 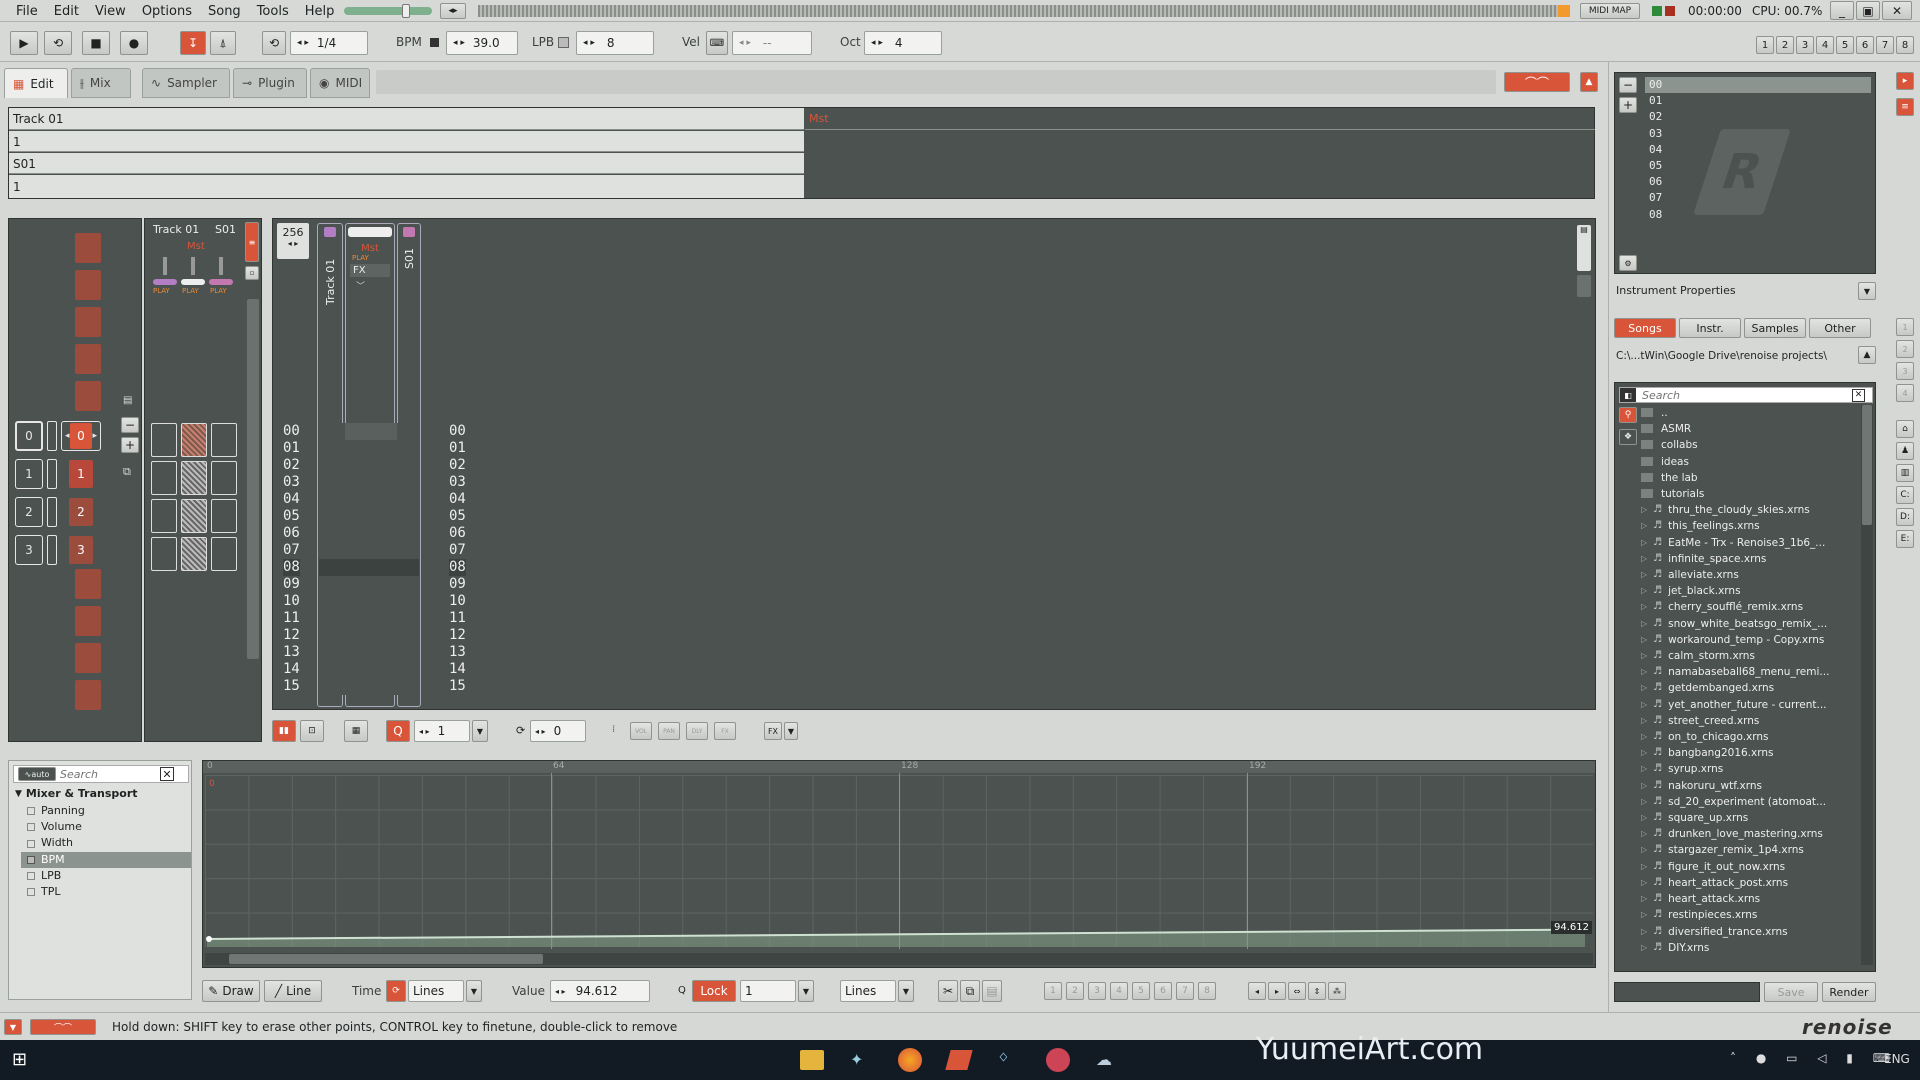 I want to click on scale-3-button: 3, so click(x=1097, y=991).